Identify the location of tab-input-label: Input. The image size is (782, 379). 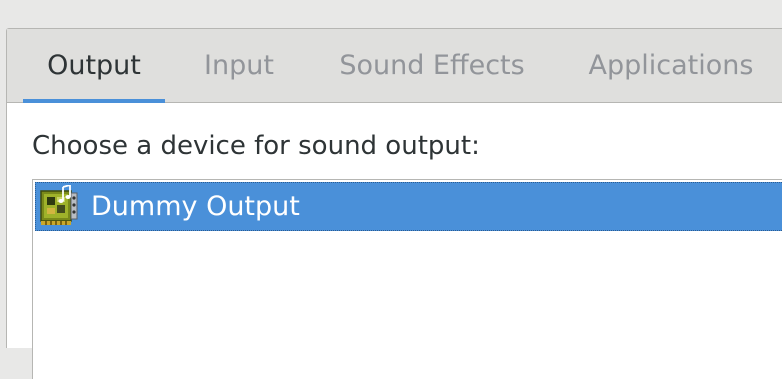
(239, 65).